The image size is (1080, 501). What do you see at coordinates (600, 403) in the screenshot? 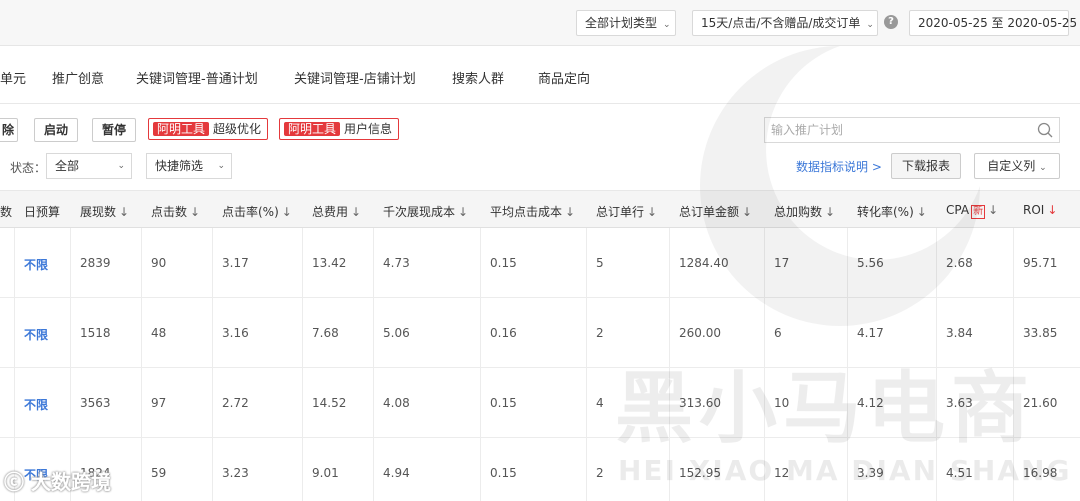
I see `table-cell: 4` at bounding box center [600, 403].